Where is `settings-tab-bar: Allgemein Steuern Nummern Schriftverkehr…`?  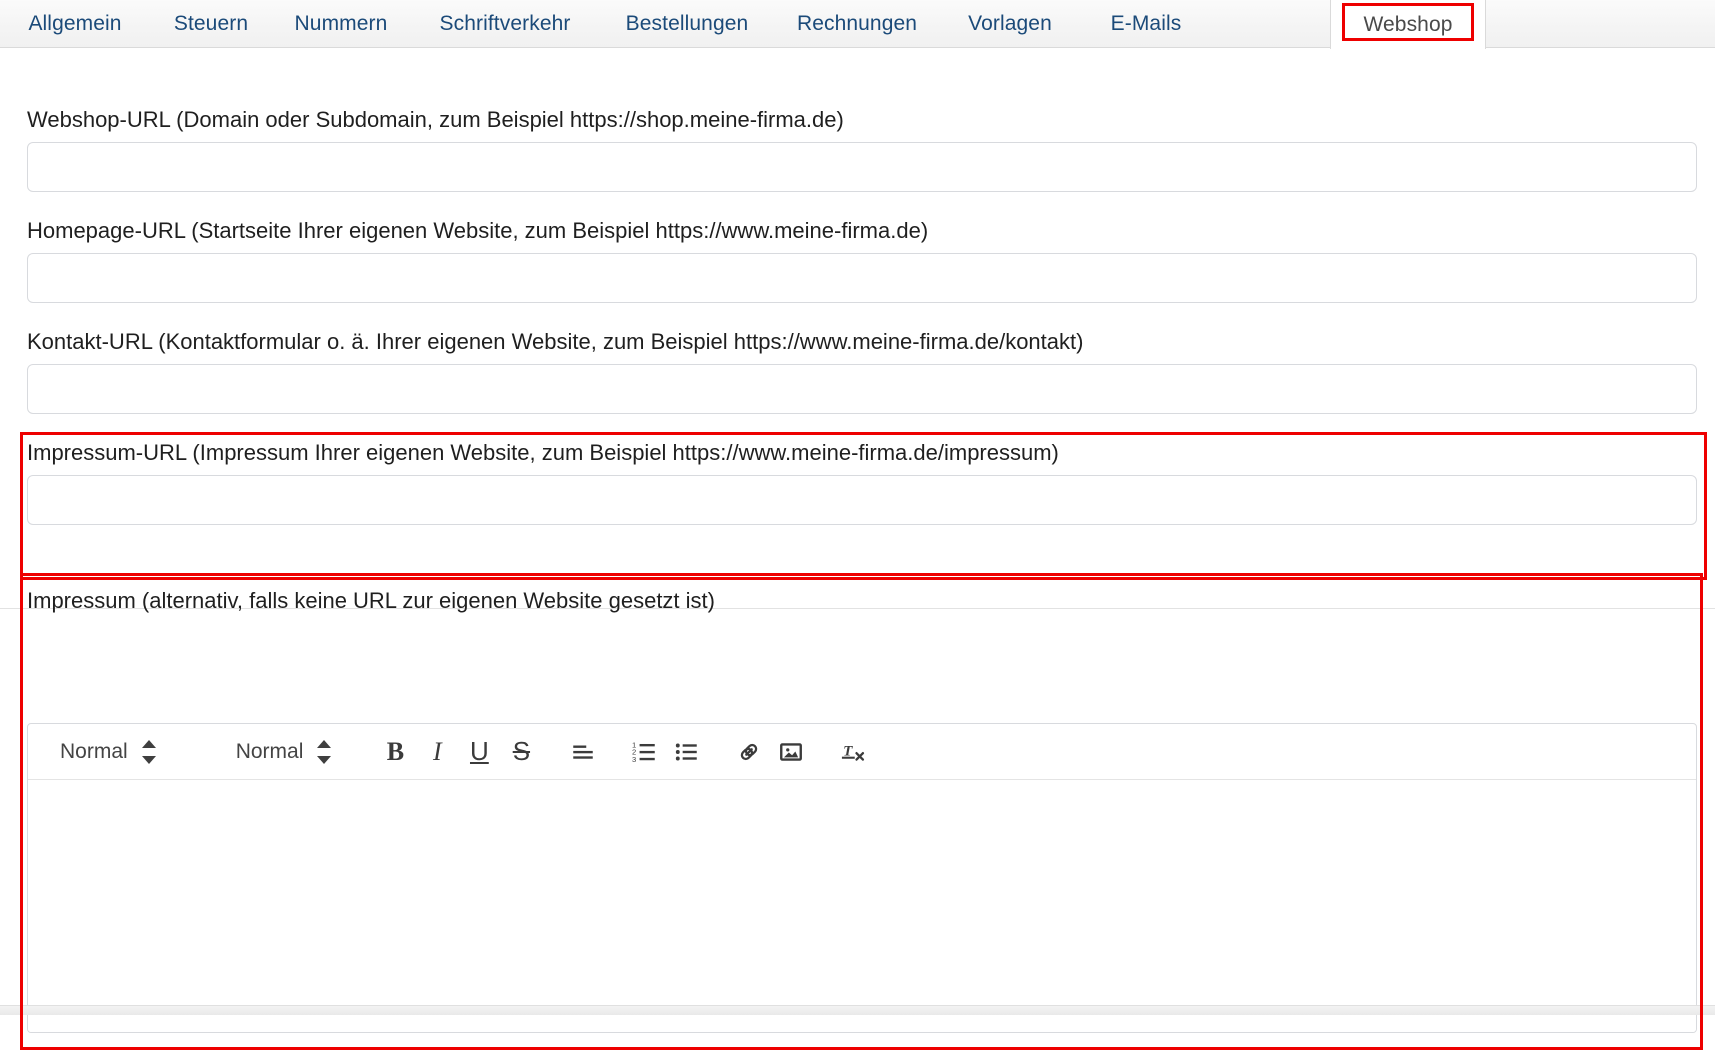
settings-tab-bar: Allgemein Steuern Nummern Schriftverkehr… is located at coordinates (857, 24).